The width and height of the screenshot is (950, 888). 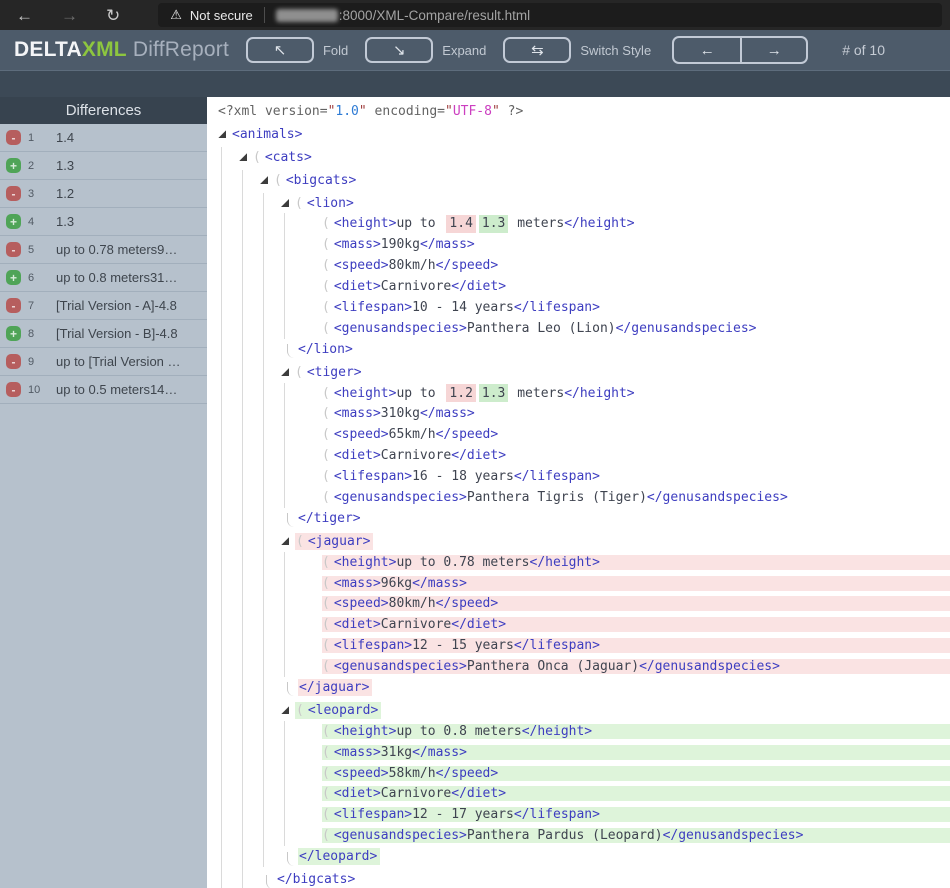 I want to click on xml-leaf-diet: (<diet> Carnivore </diet>, so click(x=626, y=455).